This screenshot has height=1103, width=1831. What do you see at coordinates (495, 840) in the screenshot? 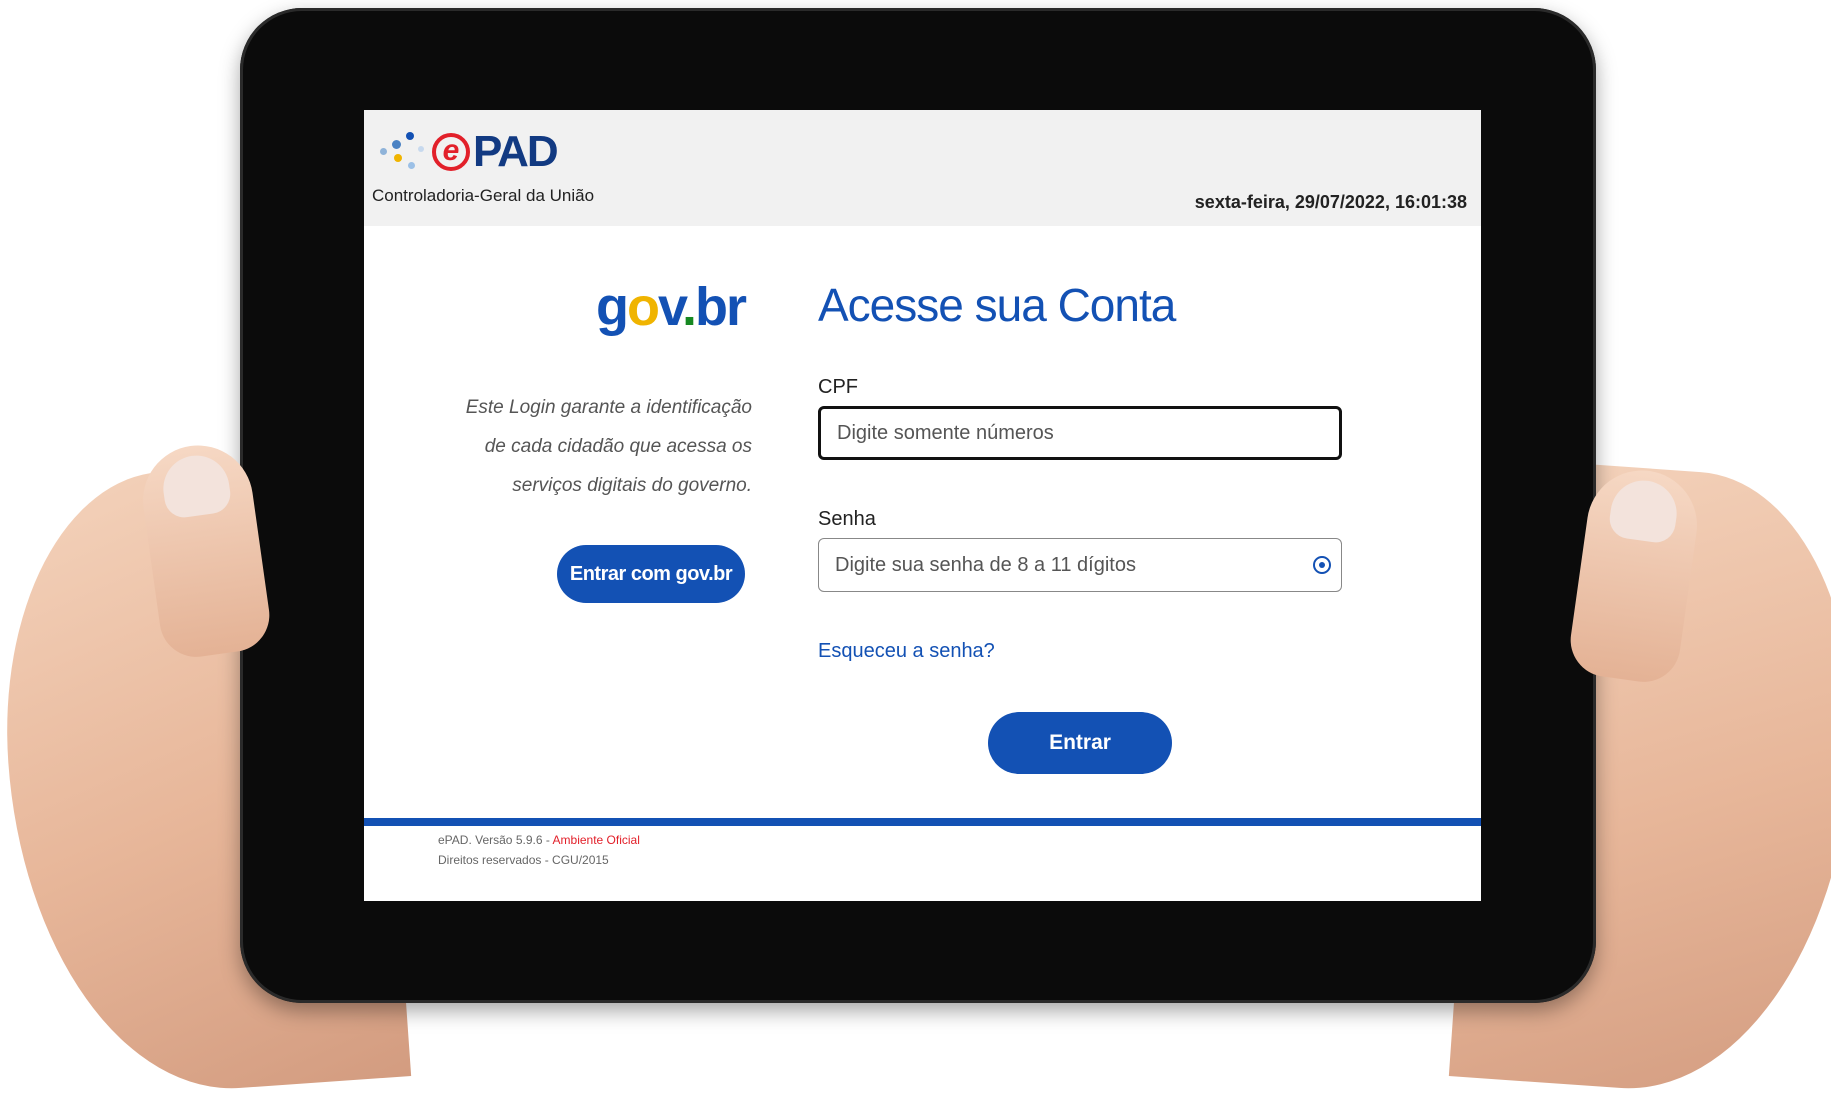
I see `version-text: ePAD. Versão 5.9.6 -` at bounding box center [495, 840].